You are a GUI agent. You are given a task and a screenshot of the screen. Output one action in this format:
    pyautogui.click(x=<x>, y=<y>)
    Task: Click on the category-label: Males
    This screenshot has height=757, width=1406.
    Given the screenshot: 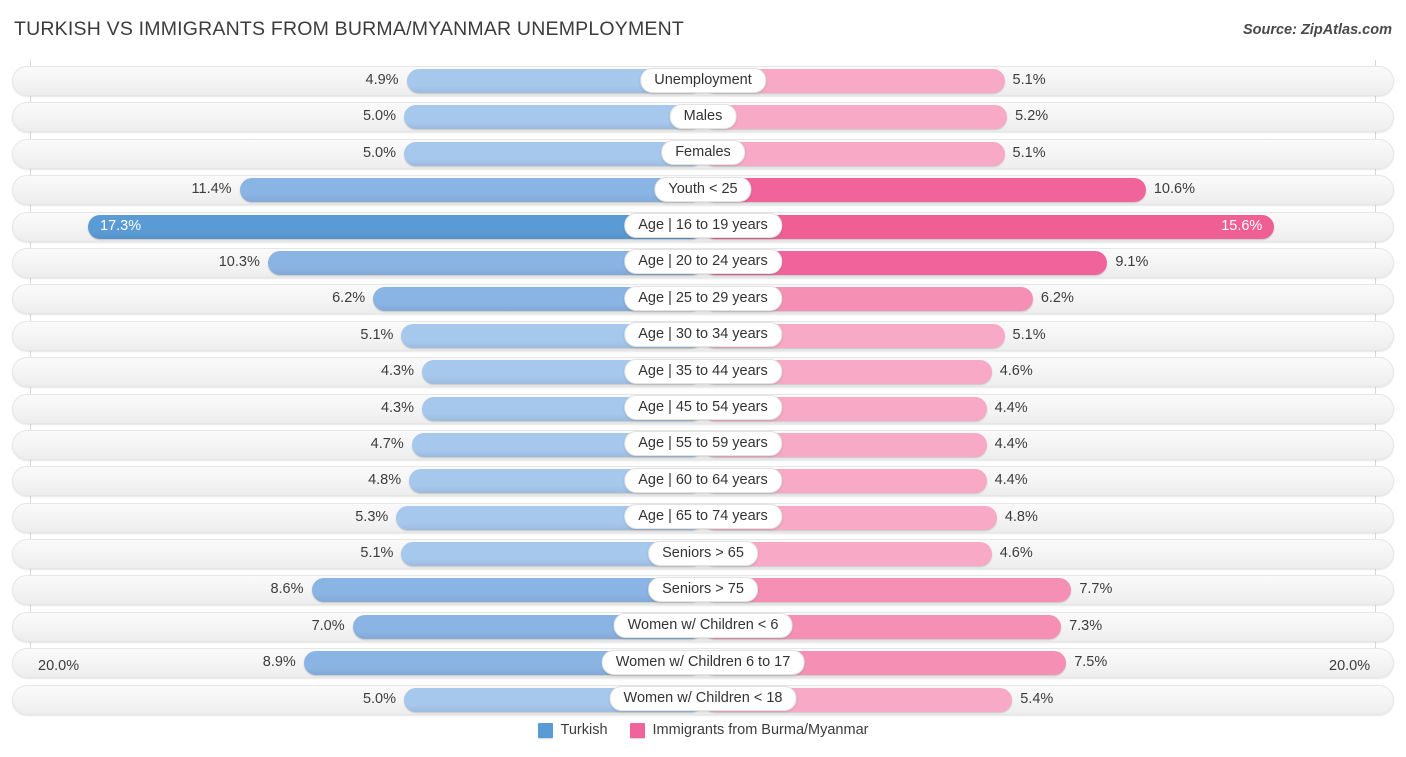 What is the action you would take?
    pyautogui.click(x=703, y=116)
    